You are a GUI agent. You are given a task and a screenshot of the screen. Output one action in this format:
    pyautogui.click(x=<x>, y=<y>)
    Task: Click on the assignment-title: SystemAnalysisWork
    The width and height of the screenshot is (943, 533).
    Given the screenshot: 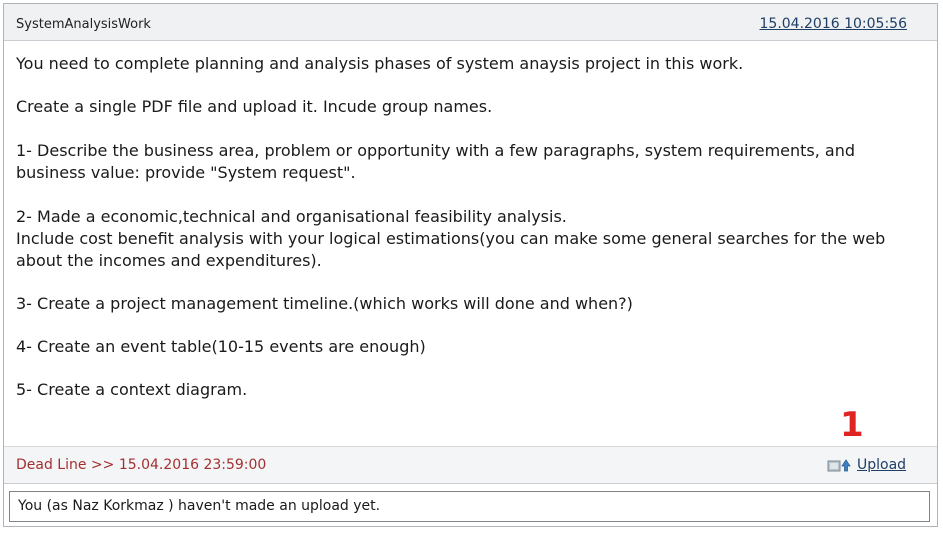 What is the action you would take?
    pyautogui.click(x=83, y=24)
    